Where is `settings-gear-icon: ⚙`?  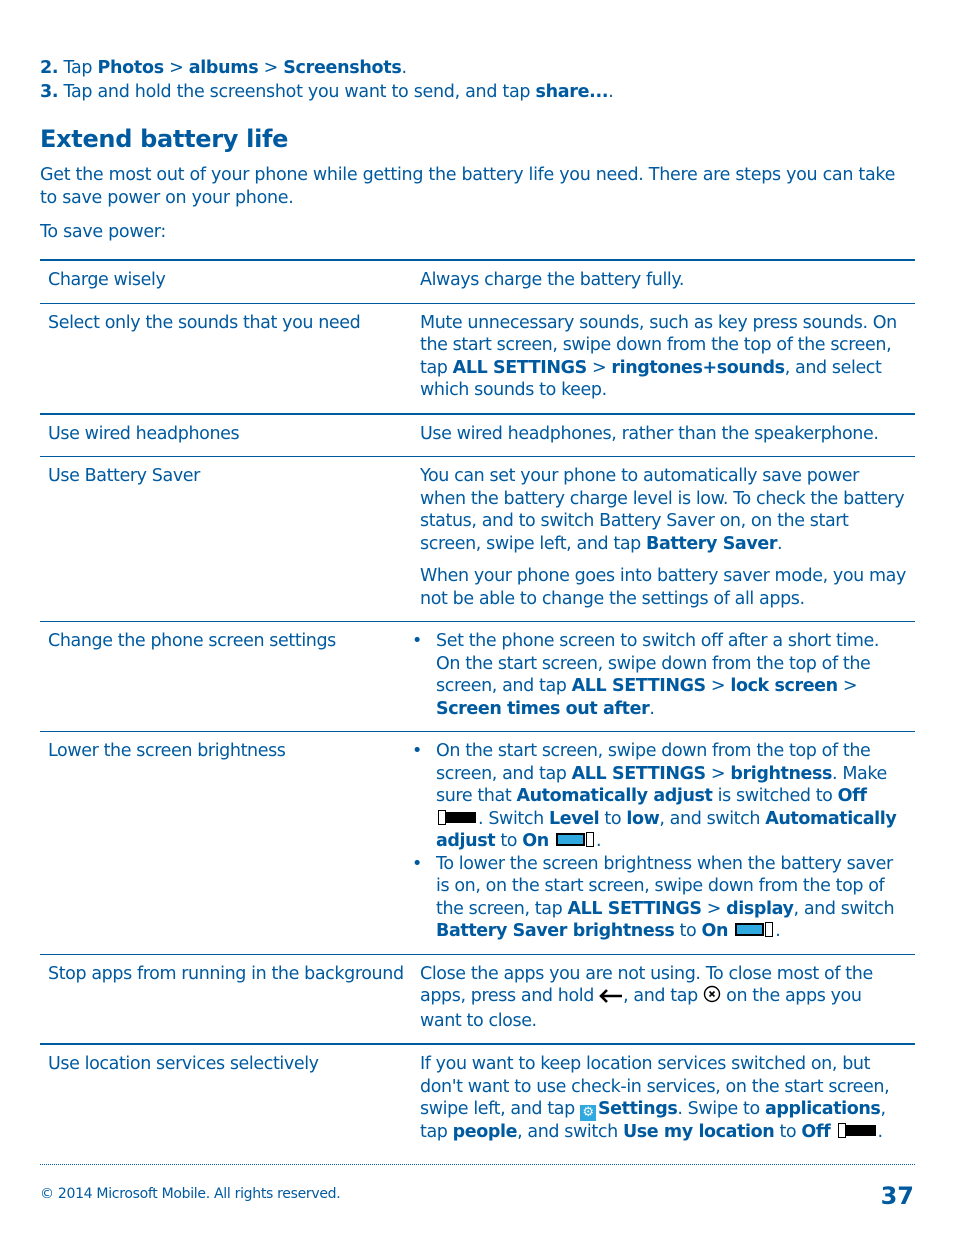
settings-gear-icon: ⚙ is located at coordinates (587, 1113).